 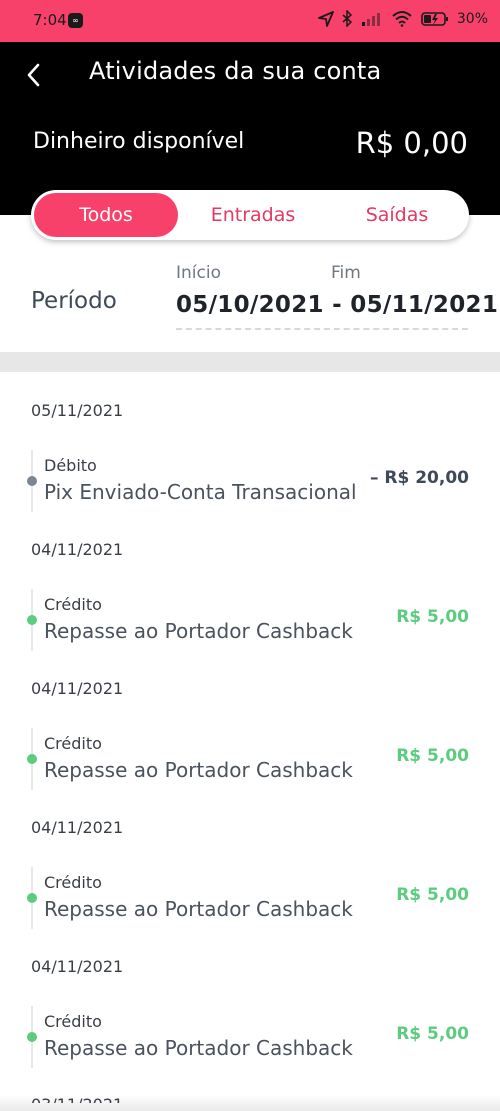 What do you see at coordinates (337, 305) in the screenshot?
I see `date-range-field: 05/10/2021 - 05/11/2021` at bounding box center [337, 305].